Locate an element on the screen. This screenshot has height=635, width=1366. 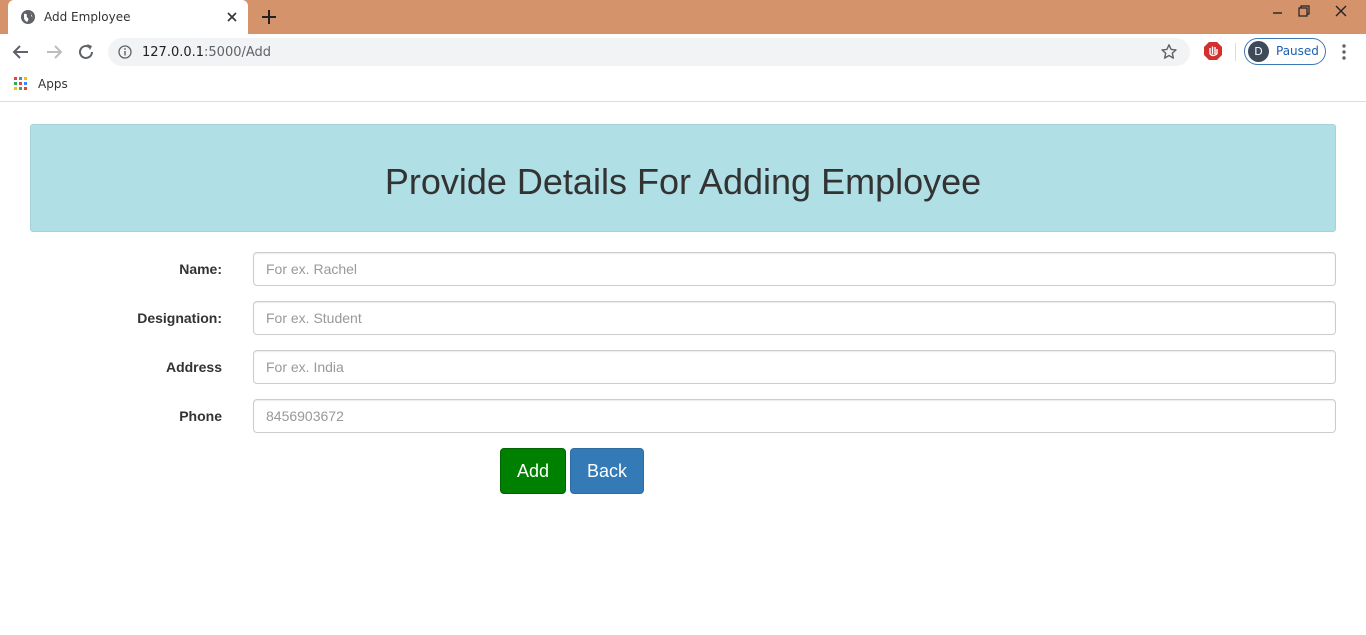
minimize-icon is located at coordinates (1278, 11).